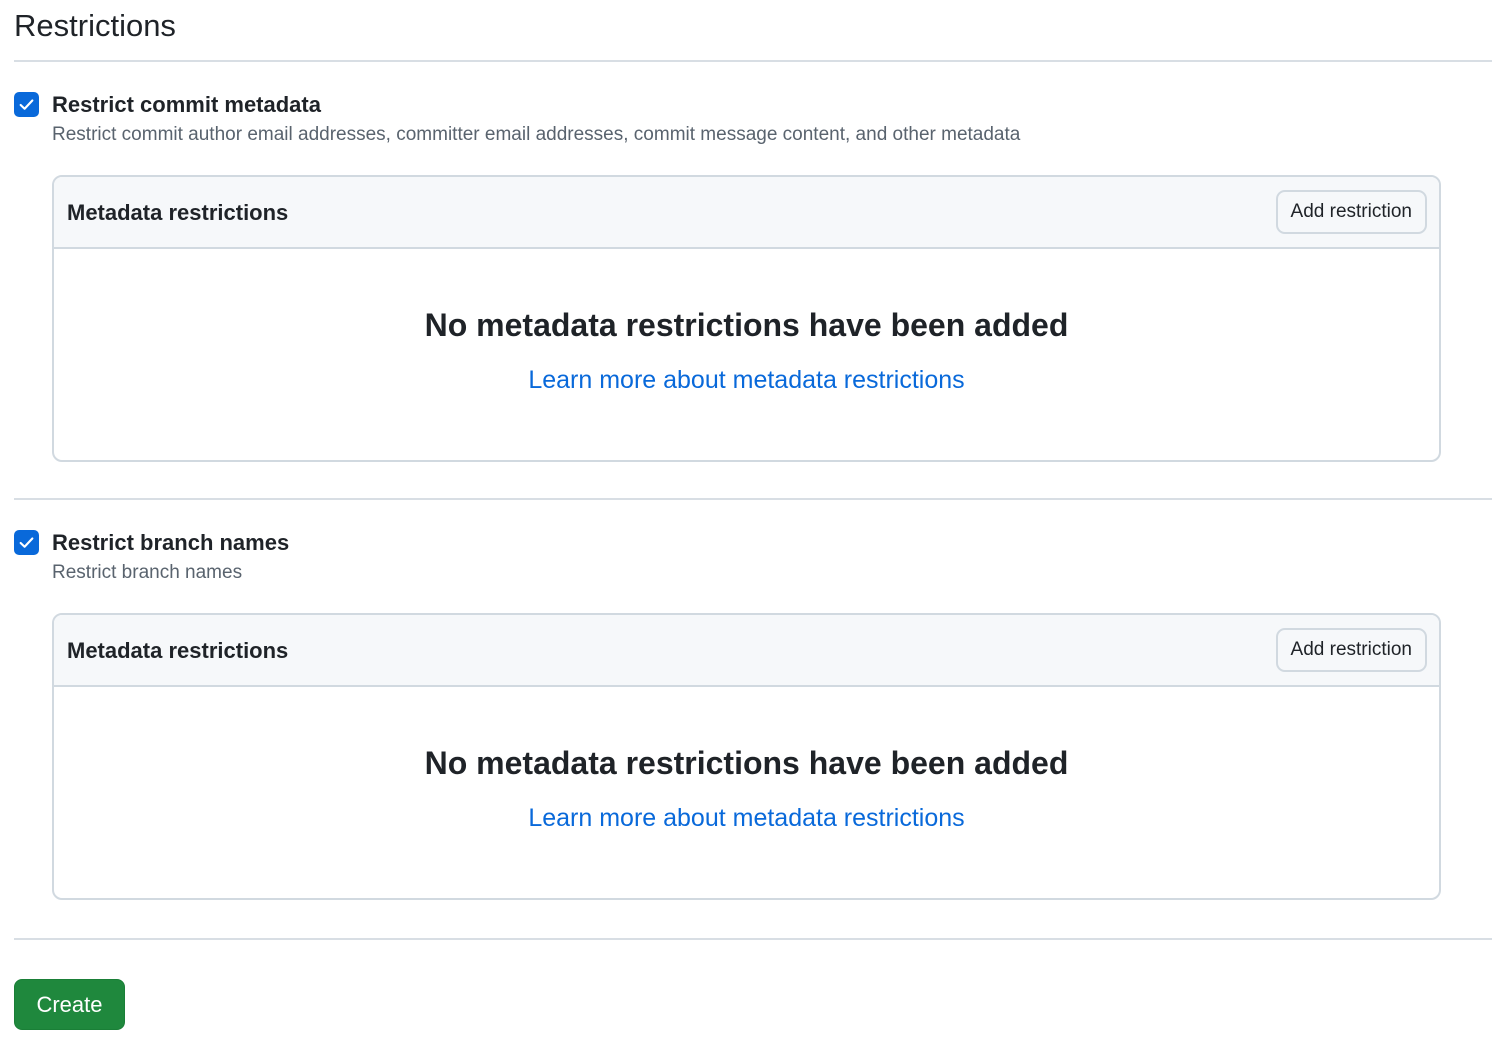 Image resolution: width=1500 pixels, height=1042 pixels. What do you see at coordinates (753, 105) in the screenshot?
I see `rule-header: Restrict commit metadata` at bounding box center [753, 105].